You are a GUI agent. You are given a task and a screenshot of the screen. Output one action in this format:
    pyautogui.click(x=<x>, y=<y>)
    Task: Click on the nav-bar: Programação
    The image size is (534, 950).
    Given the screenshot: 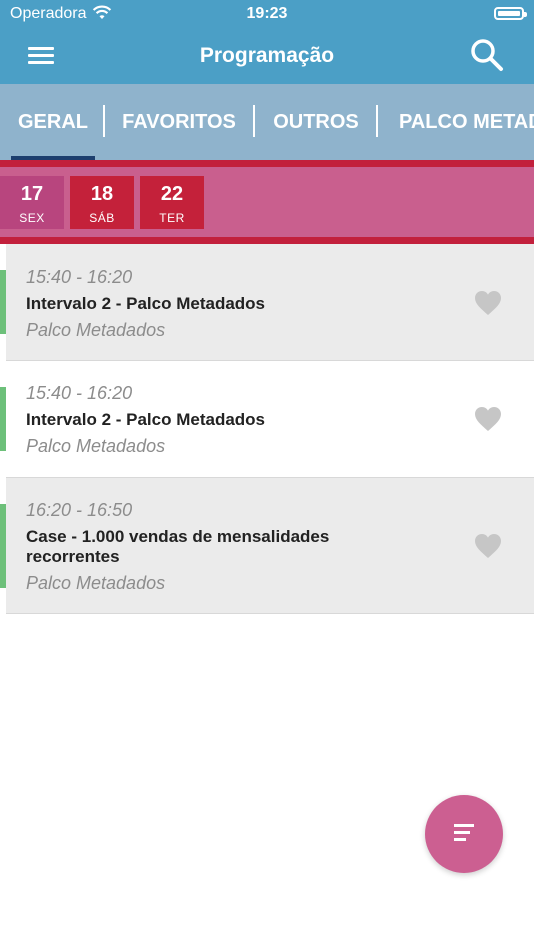 What is the action you would take?
    pyautogui.click(x=267, y=57)
    